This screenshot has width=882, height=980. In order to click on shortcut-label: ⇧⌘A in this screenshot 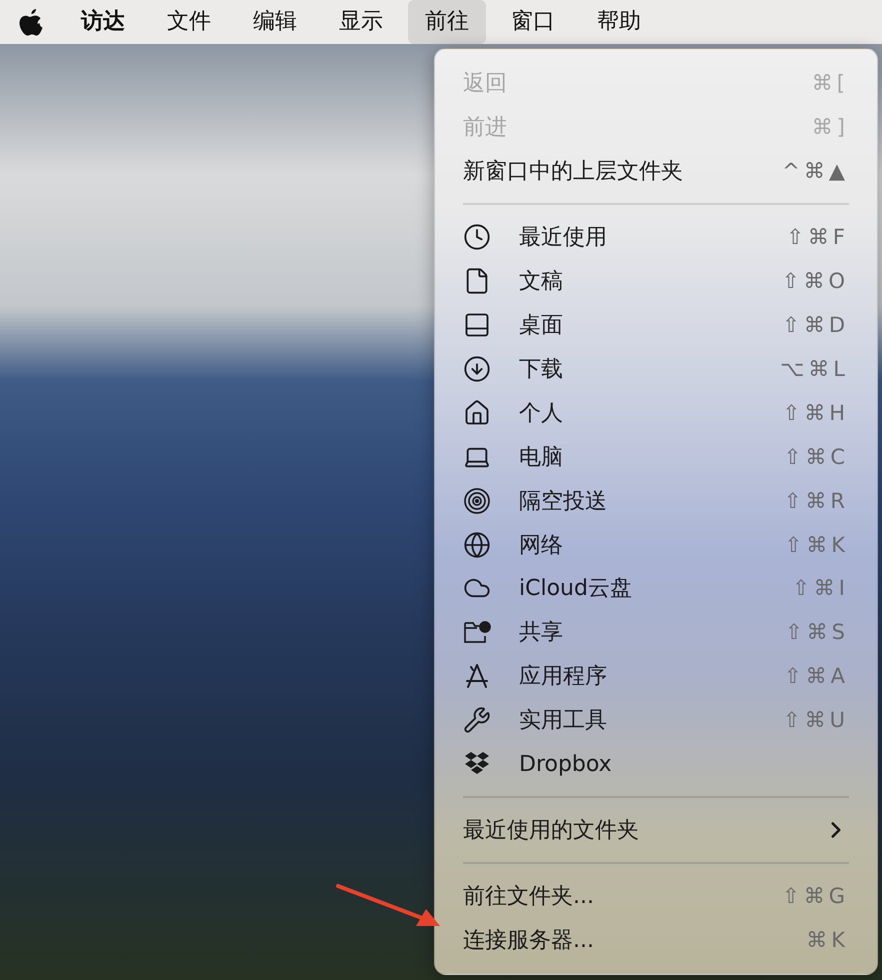, I will do `click(816, 676)`.